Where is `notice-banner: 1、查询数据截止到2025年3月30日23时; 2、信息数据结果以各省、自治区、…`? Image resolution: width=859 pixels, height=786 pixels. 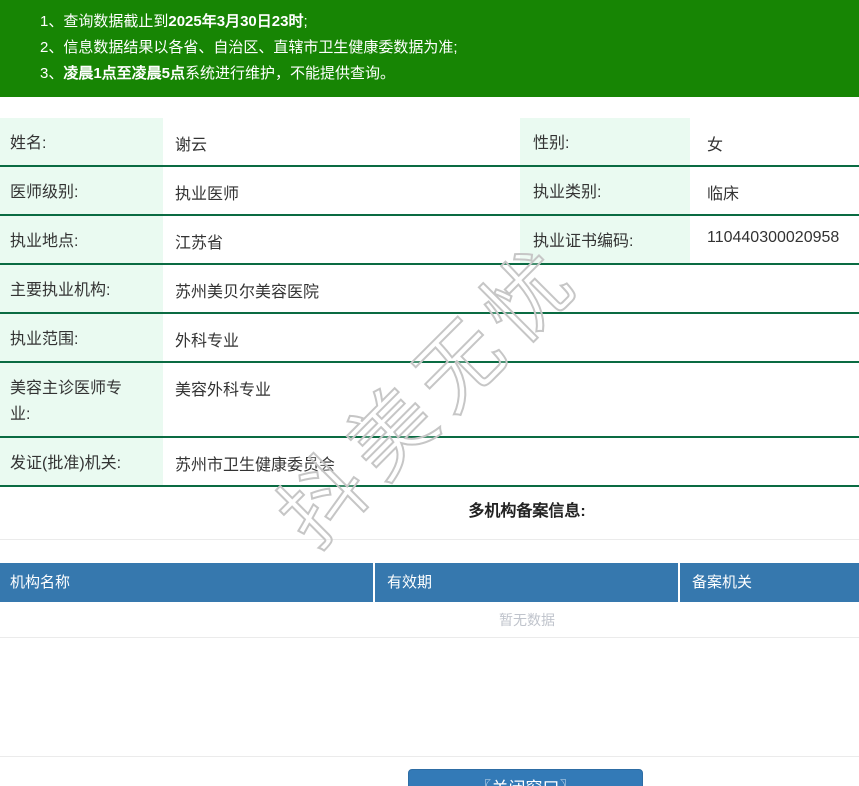
notice-banner: 1、查询数据截止到2025年3月30日23时; 2、信息数据结果以各省、自治区、… is located at coordinates (429, 48).